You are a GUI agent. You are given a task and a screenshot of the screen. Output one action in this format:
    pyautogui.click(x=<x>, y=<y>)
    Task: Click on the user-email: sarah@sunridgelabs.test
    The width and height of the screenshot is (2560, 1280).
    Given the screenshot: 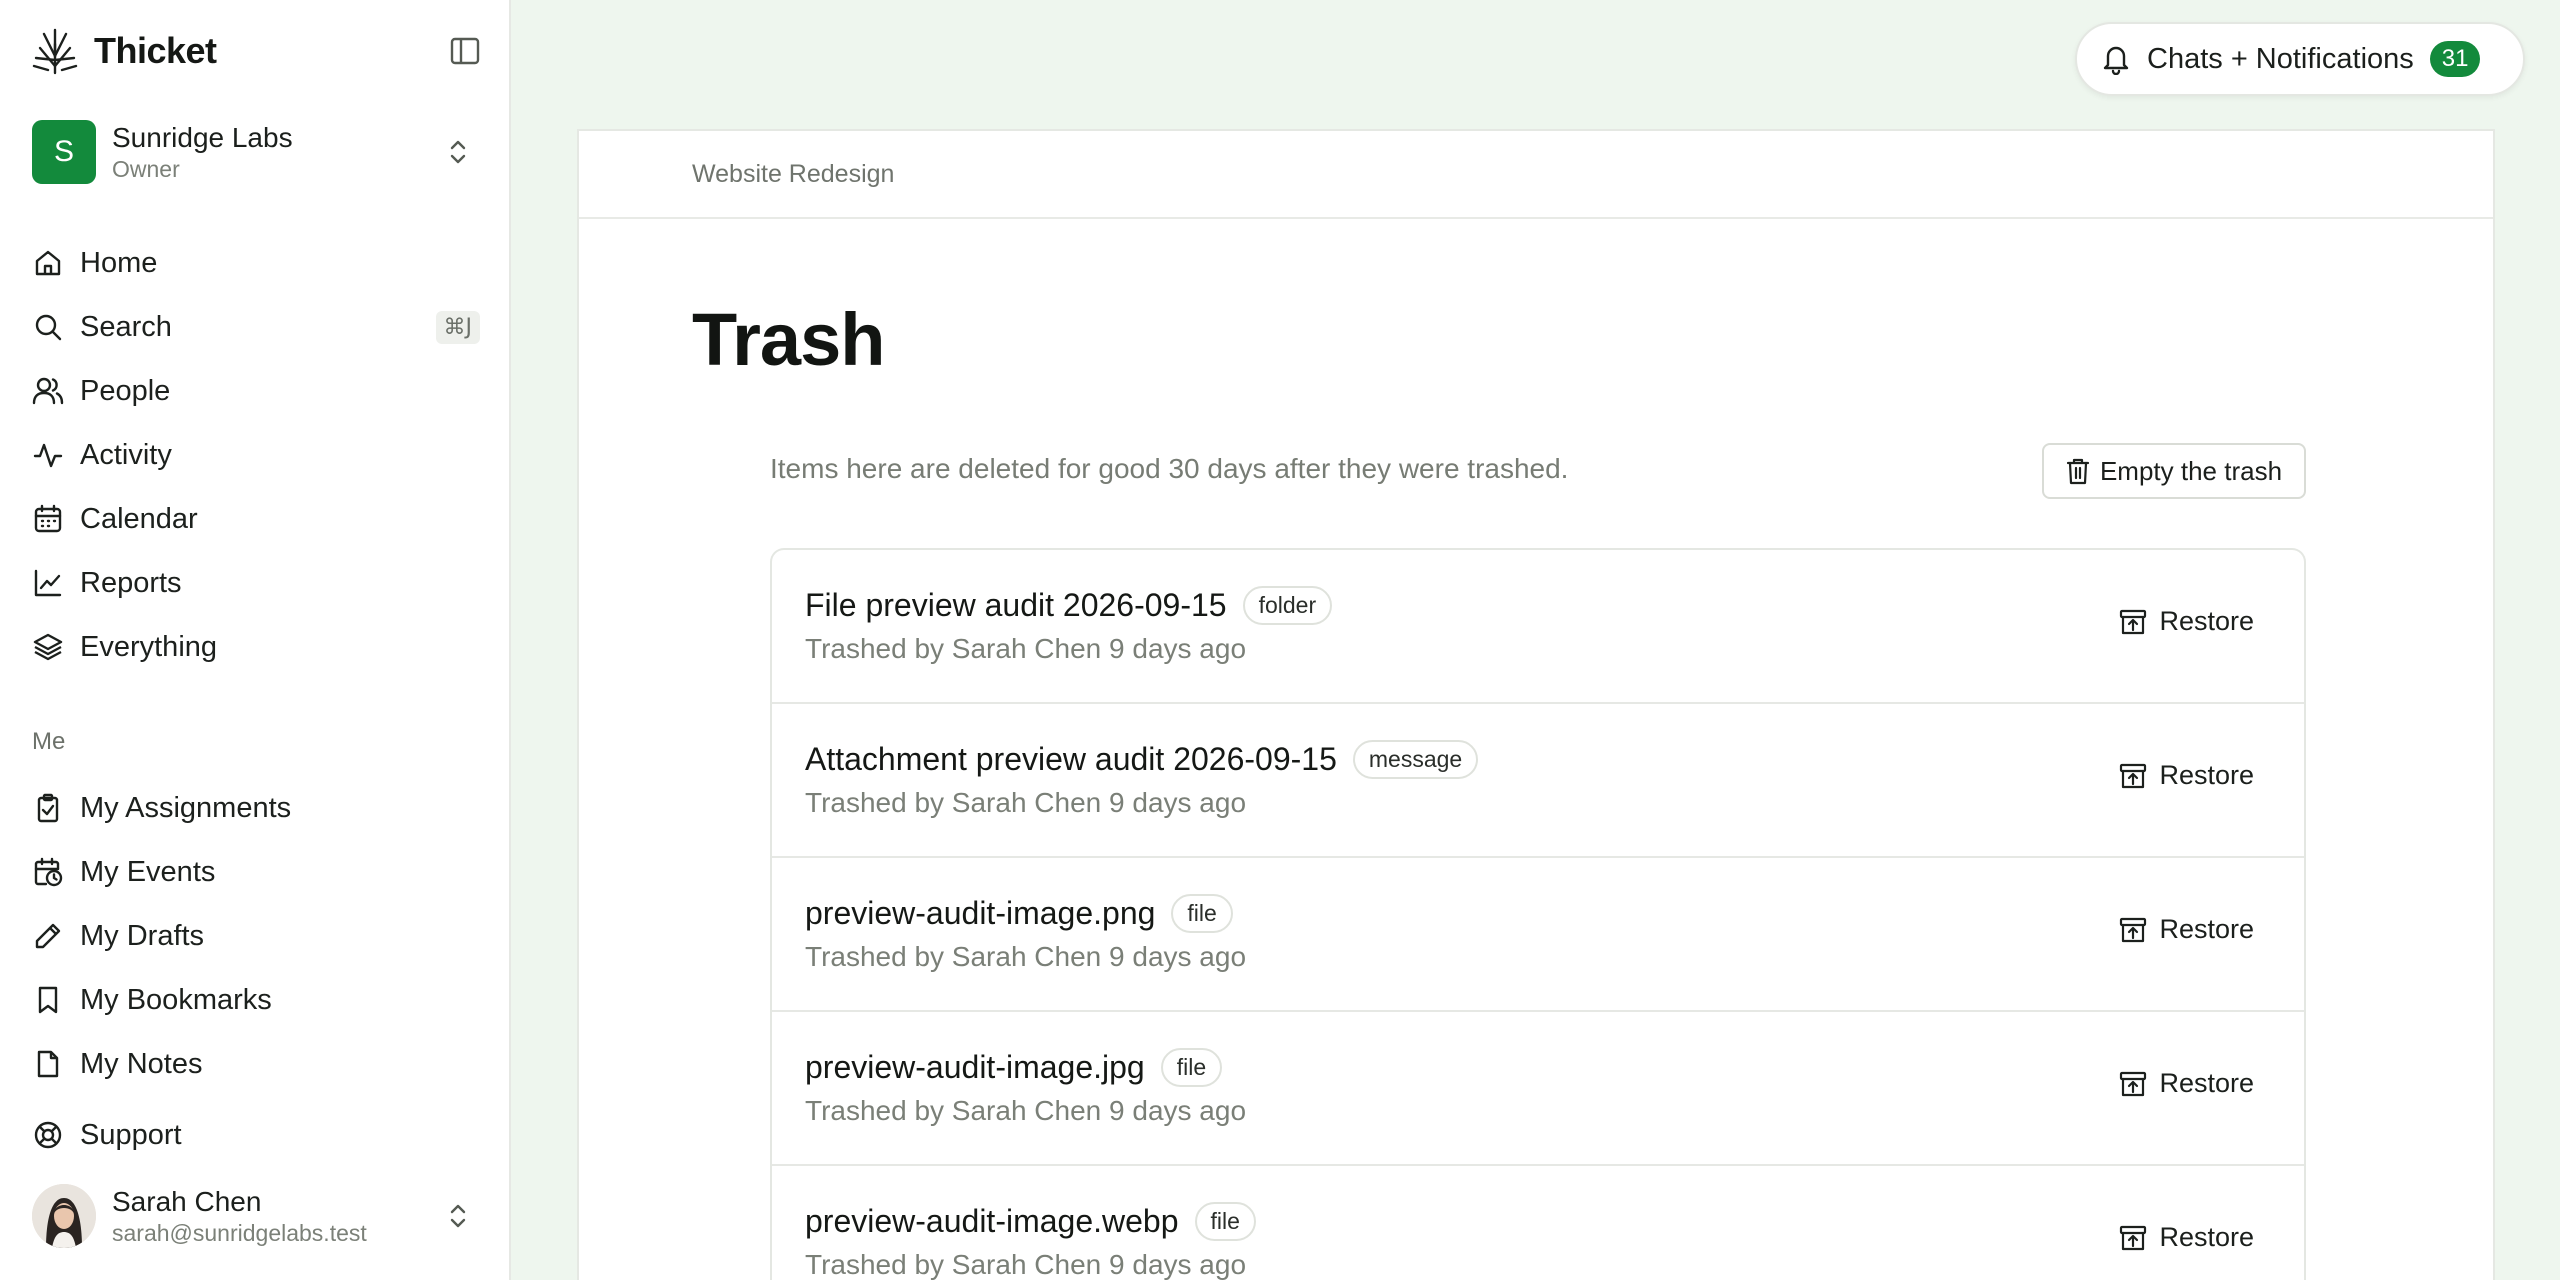 What is the action you would take?
    pyautogui.click(x=239, y=1233)
    